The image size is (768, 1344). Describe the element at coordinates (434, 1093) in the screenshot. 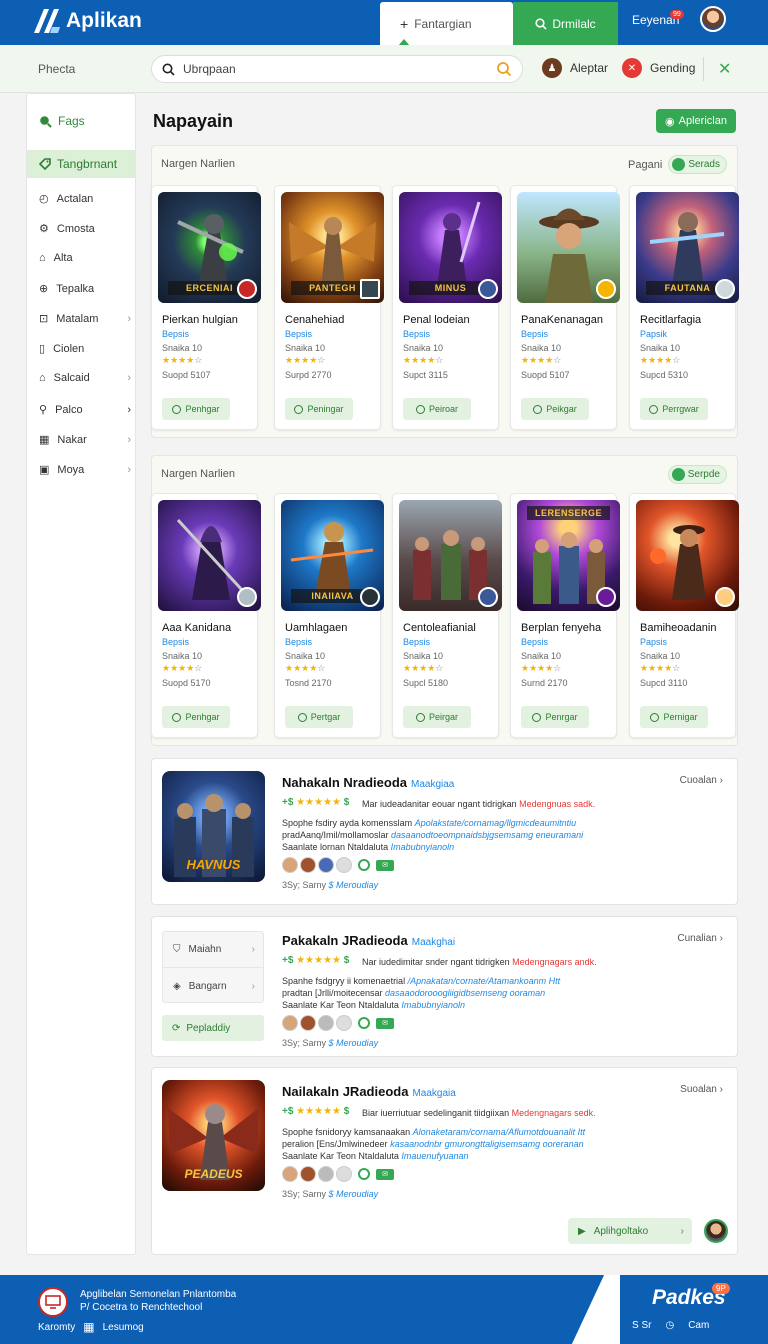

I see `listing-tag: Maakgaia` at that location.